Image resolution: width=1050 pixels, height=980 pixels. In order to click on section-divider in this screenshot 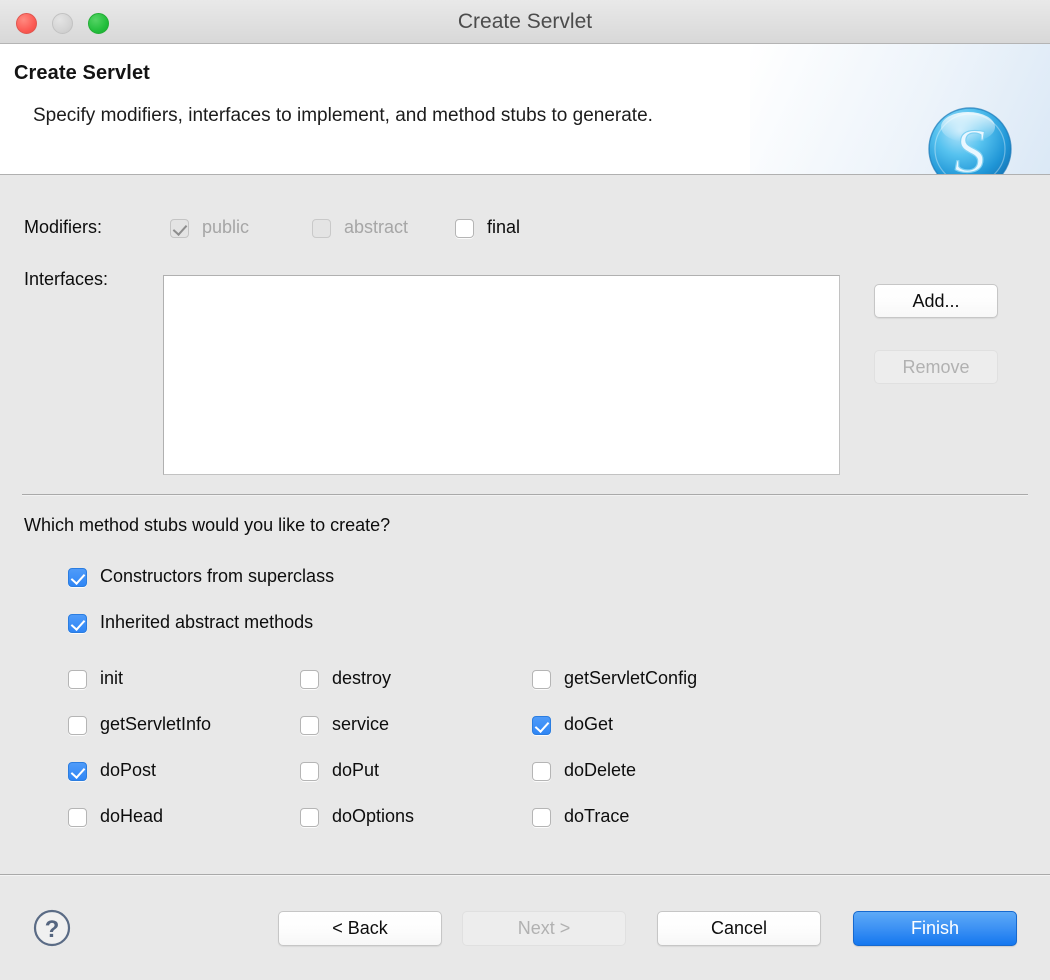, I will do `click(525, 495)`.